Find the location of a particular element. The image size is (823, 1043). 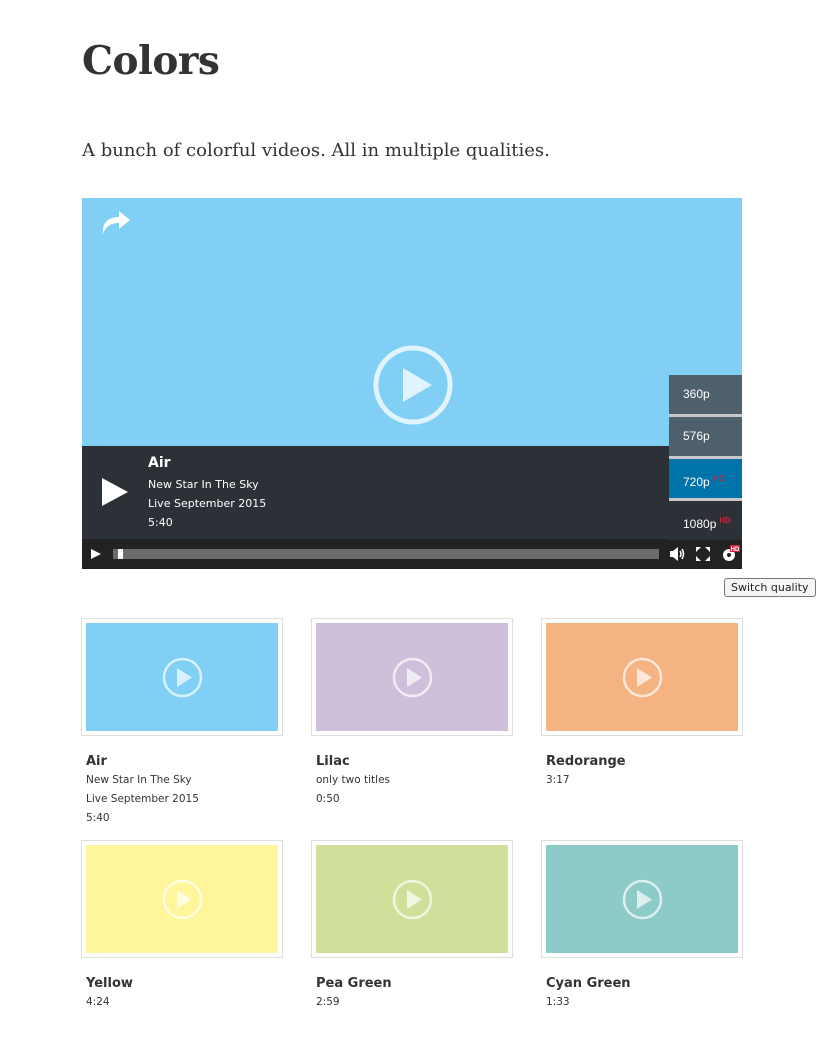

video-card: Lilac only two titles 0:50 is located at coordinates (412, 714).